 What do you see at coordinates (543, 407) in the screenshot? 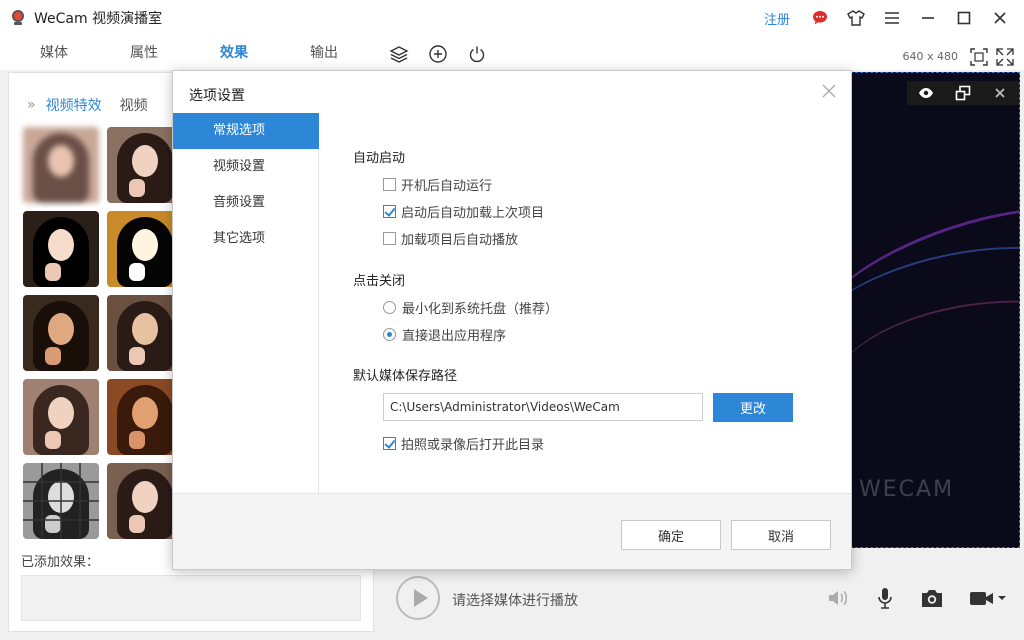
I see `save-path-input` at bounding box center [543, 407].